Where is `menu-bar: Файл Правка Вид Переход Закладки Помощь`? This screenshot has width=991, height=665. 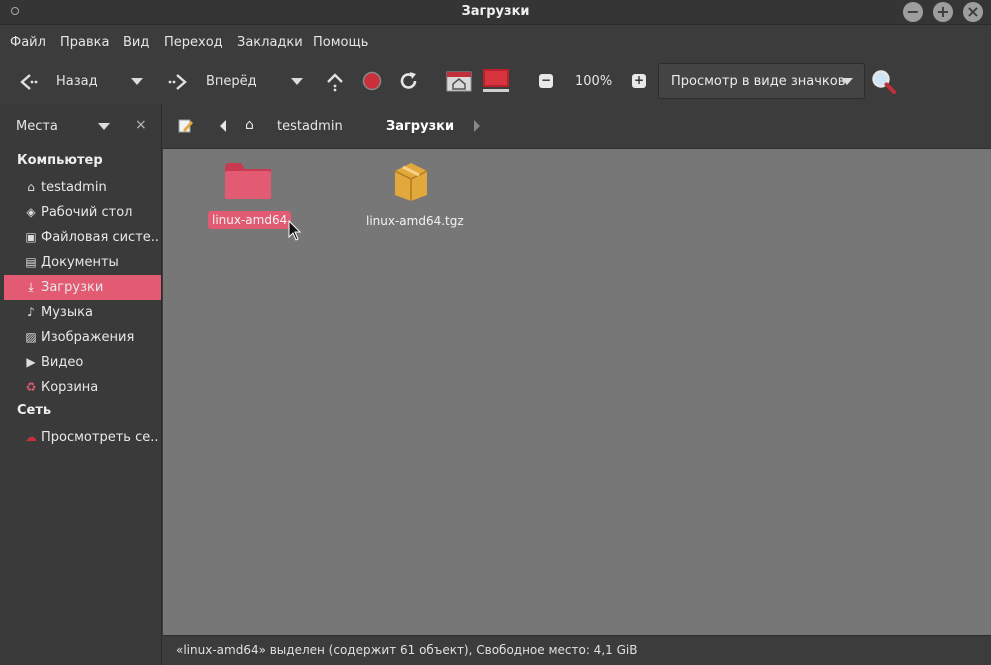 menu-bar: Файл Правка Вид Переход Закладки Помощь is located at coordinates (495, 43).